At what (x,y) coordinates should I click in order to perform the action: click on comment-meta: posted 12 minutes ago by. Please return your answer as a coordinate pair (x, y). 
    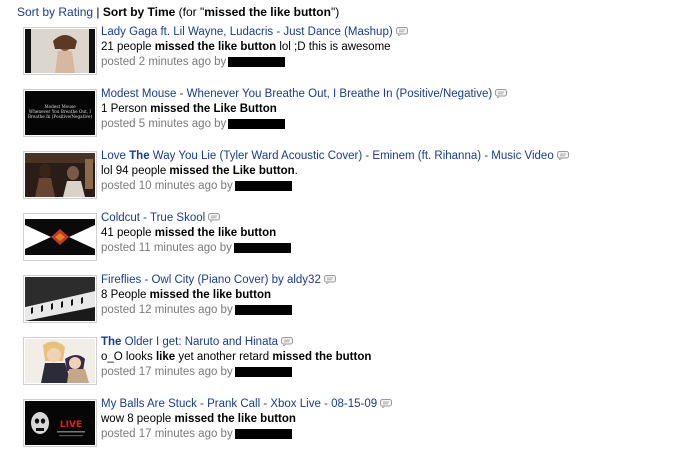
    Looking at the image, I should click on (218, 310).